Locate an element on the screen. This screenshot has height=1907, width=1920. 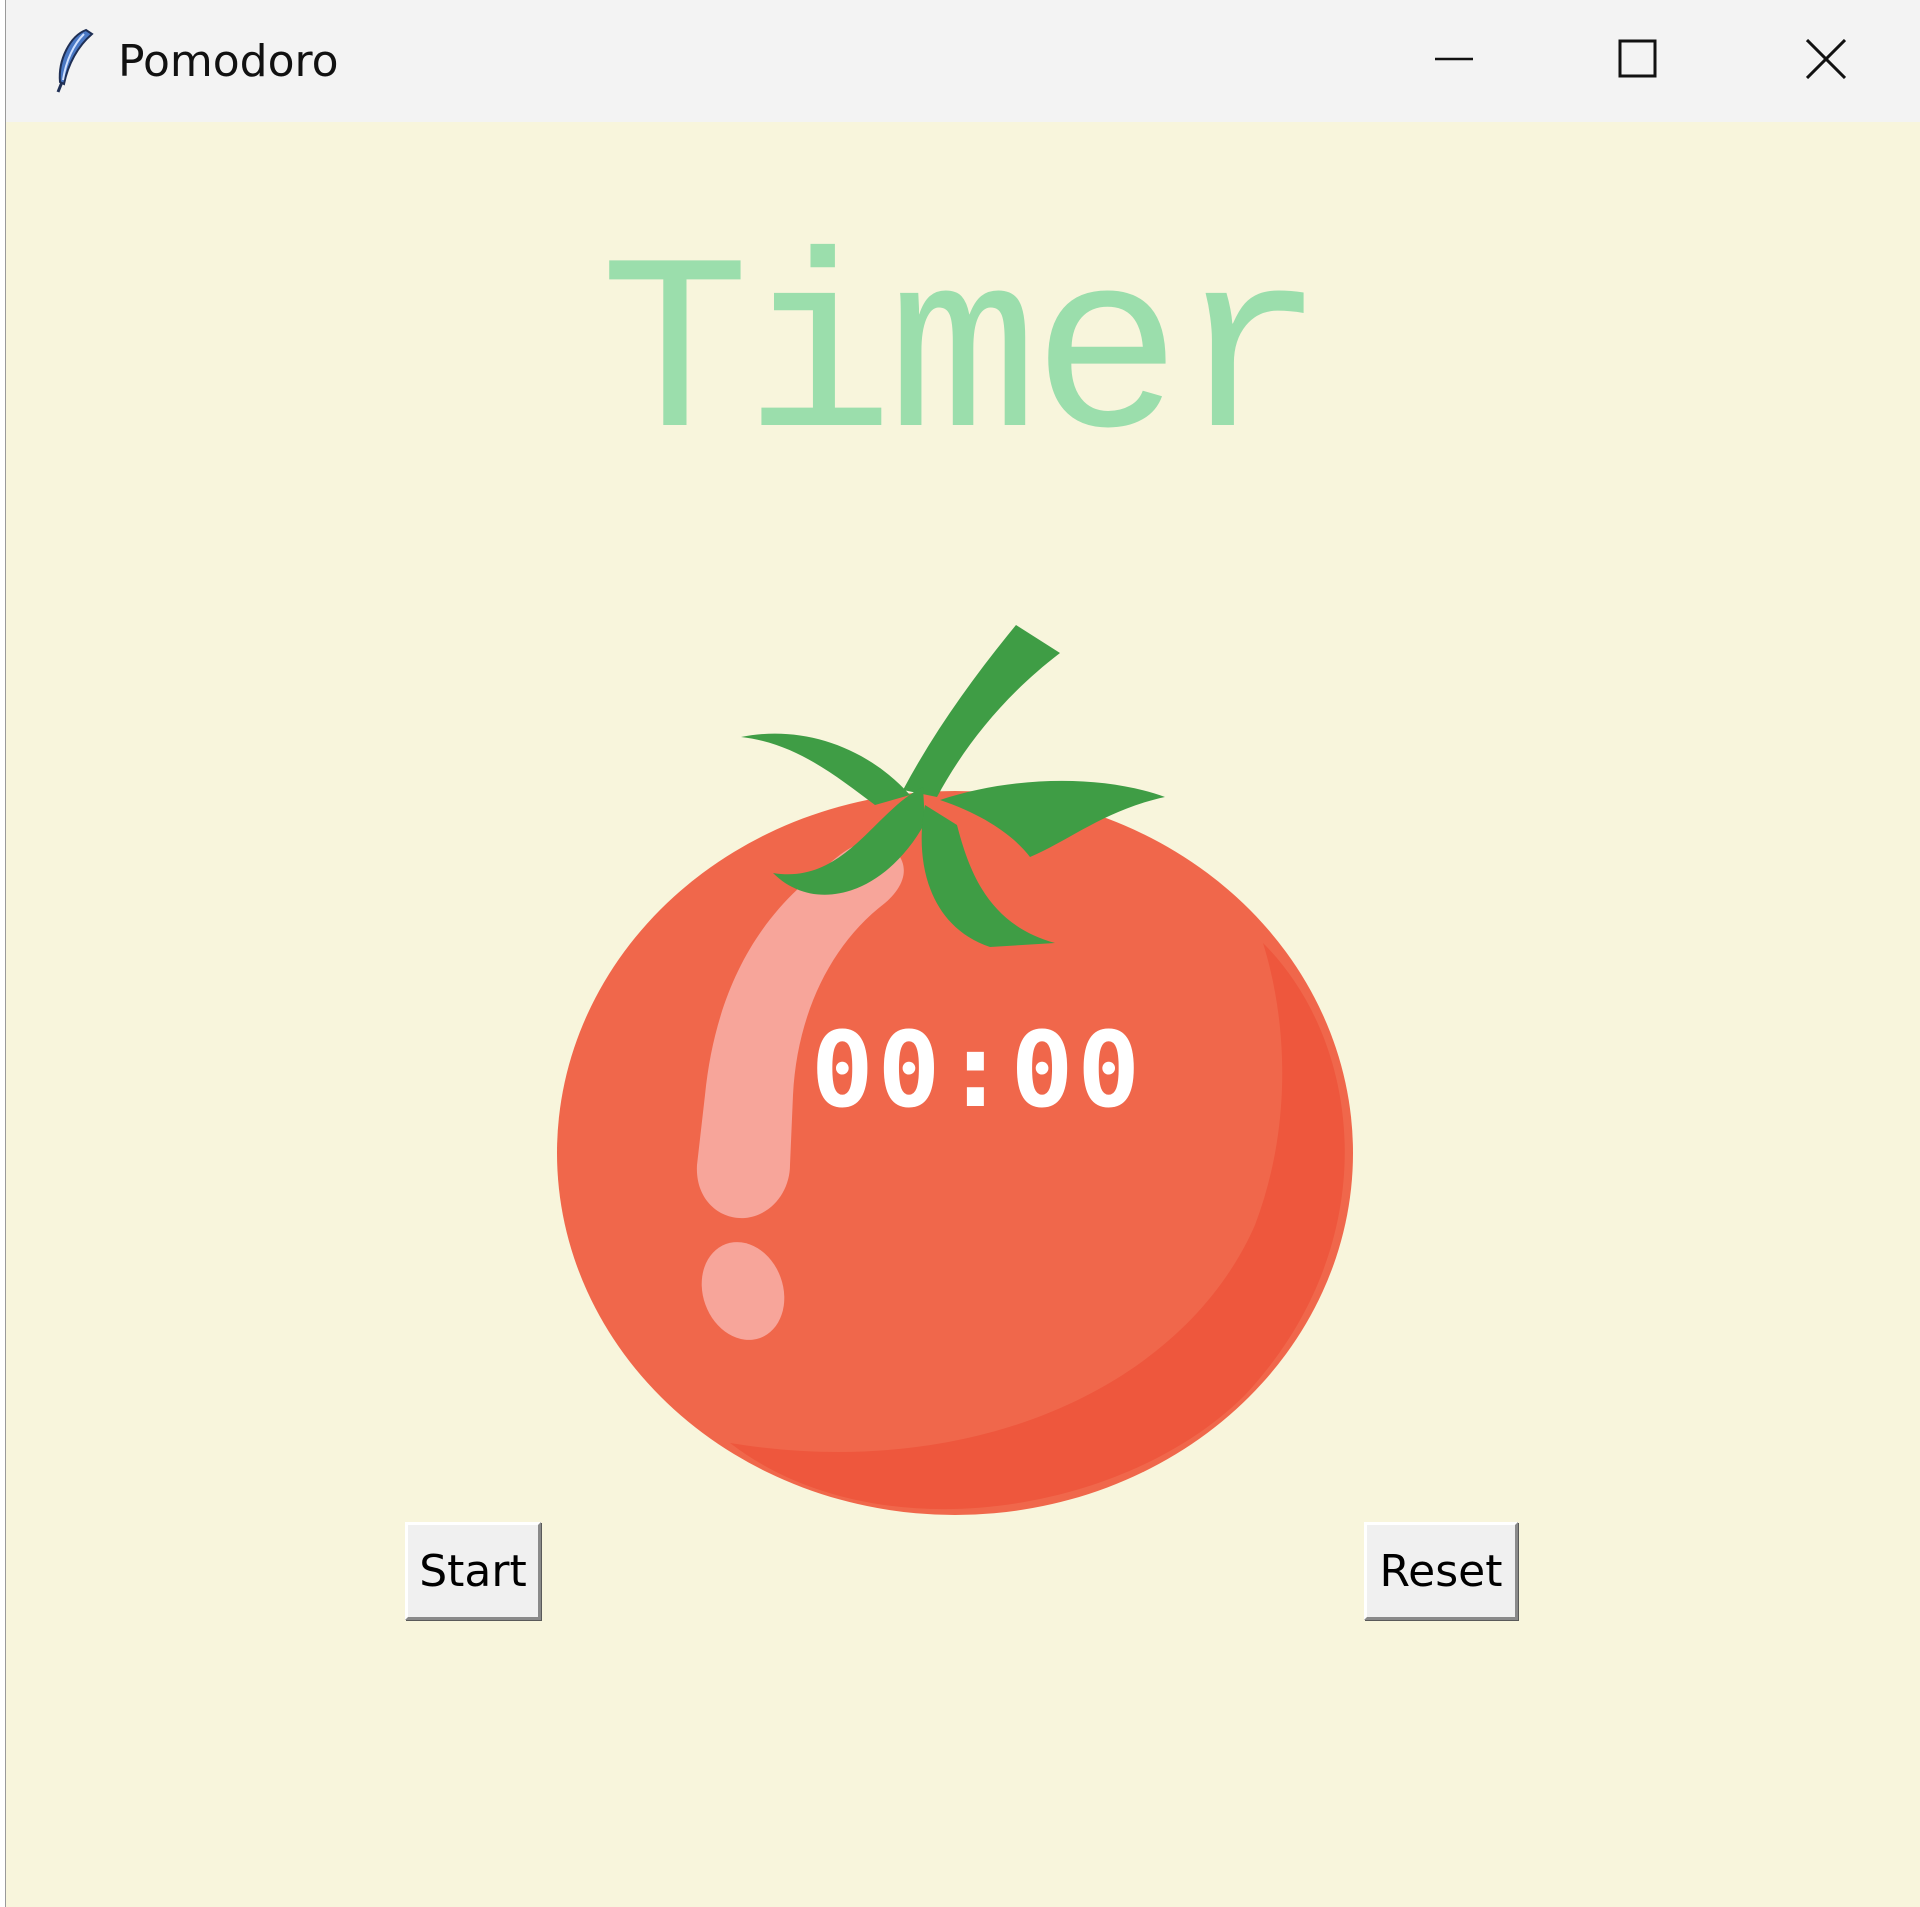
maximize-icon is located at coordinates (1638, 61).